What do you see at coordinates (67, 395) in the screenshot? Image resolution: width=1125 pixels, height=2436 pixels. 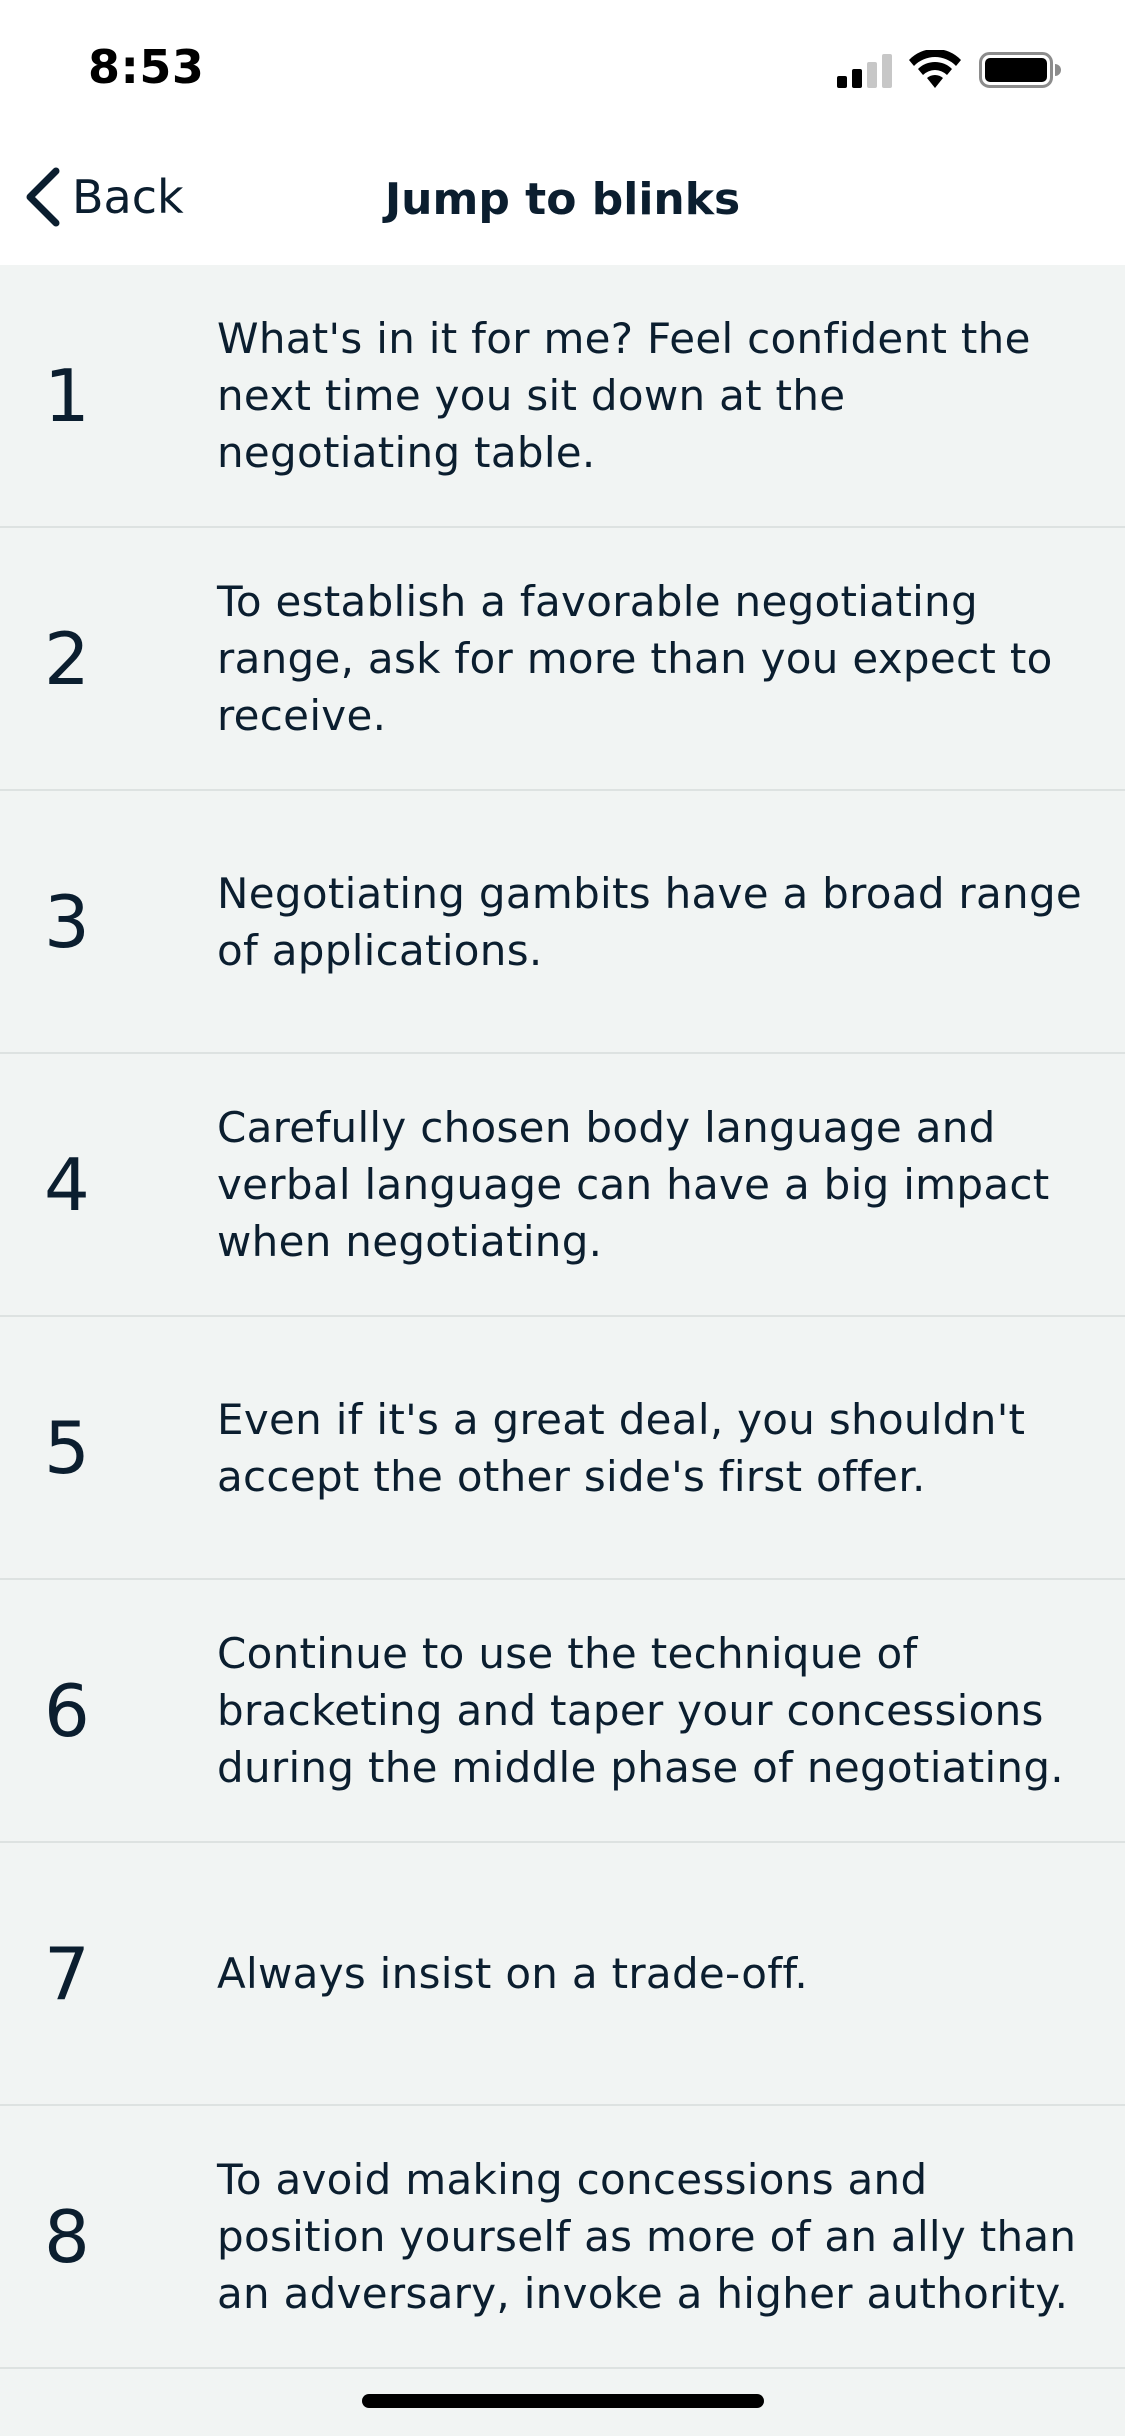 I see `blink-number: 1` at bounding box center [67, 395].